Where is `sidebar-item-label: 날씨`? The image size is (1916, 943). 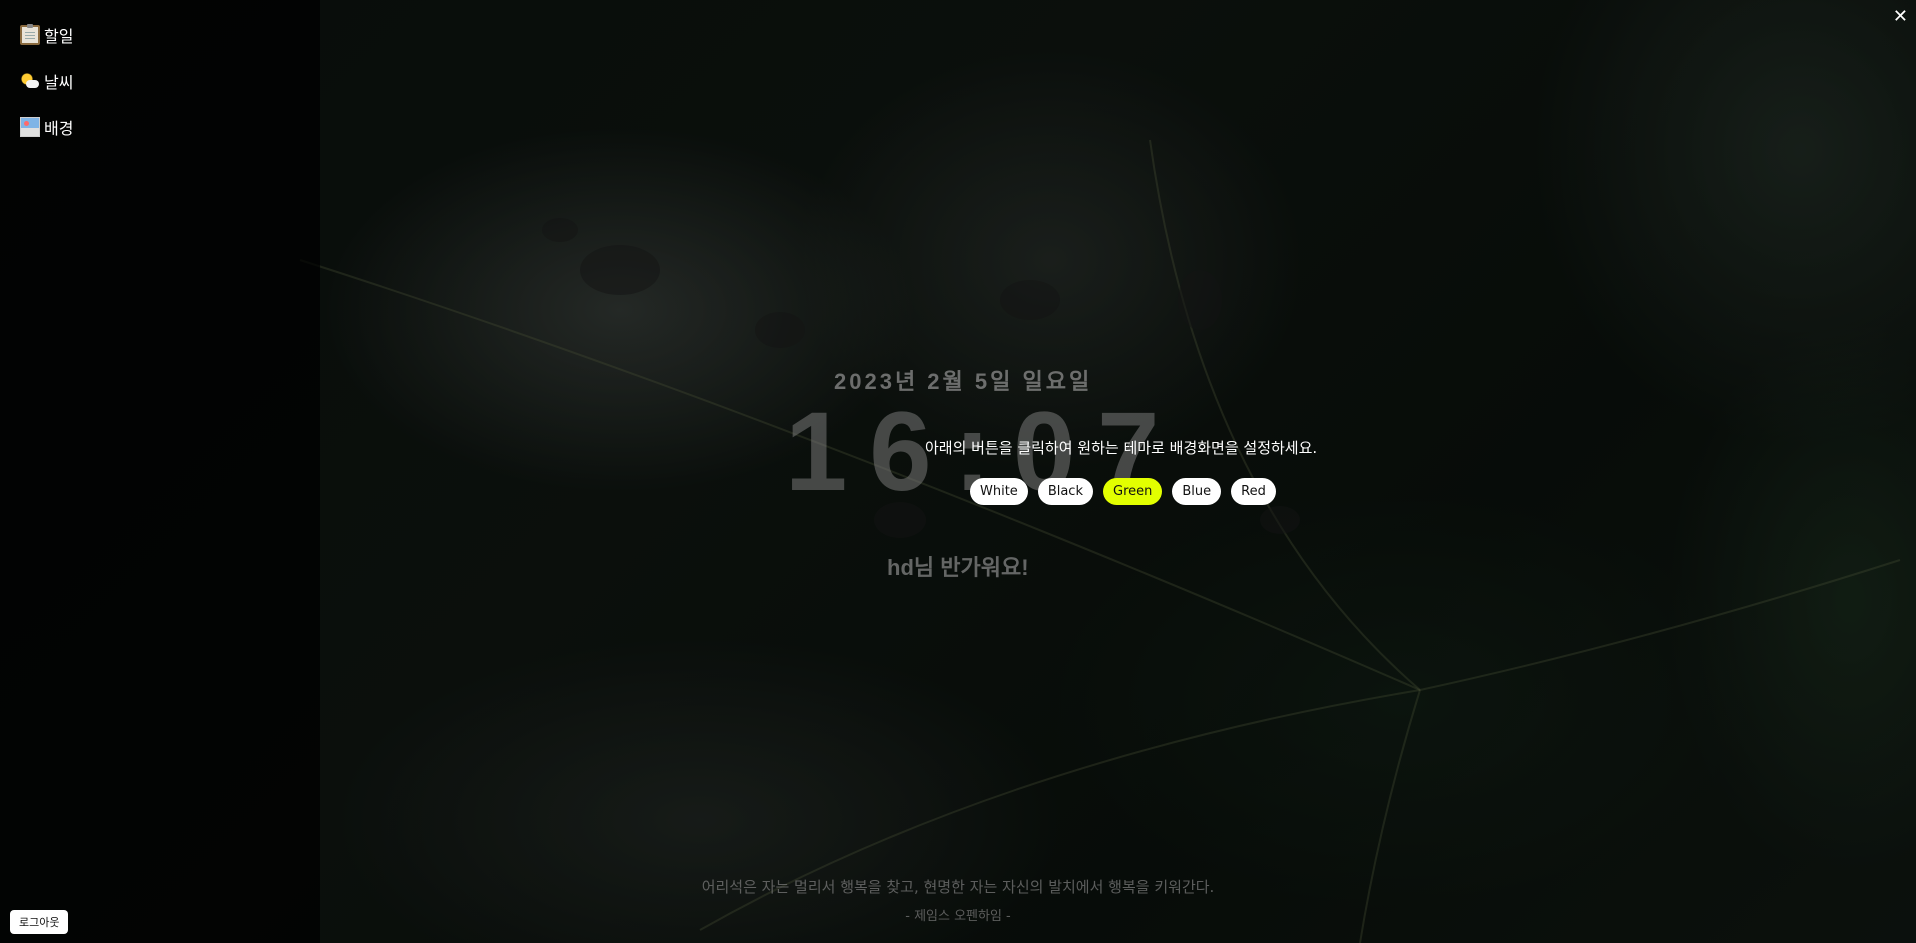 sidebar-item-label: 날씨 is located at coordinates (59, 82).